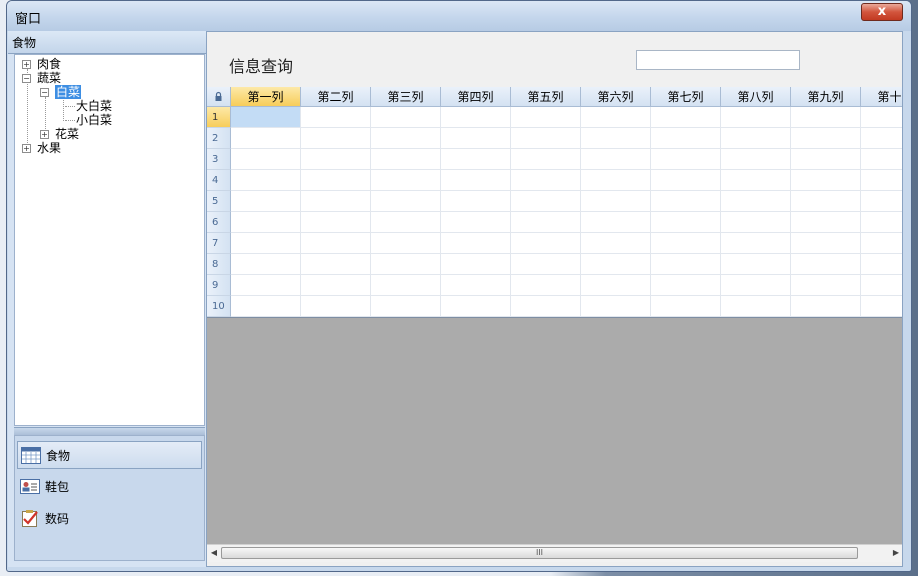  I want to click on column-header: 第一列, so click(266, 97).